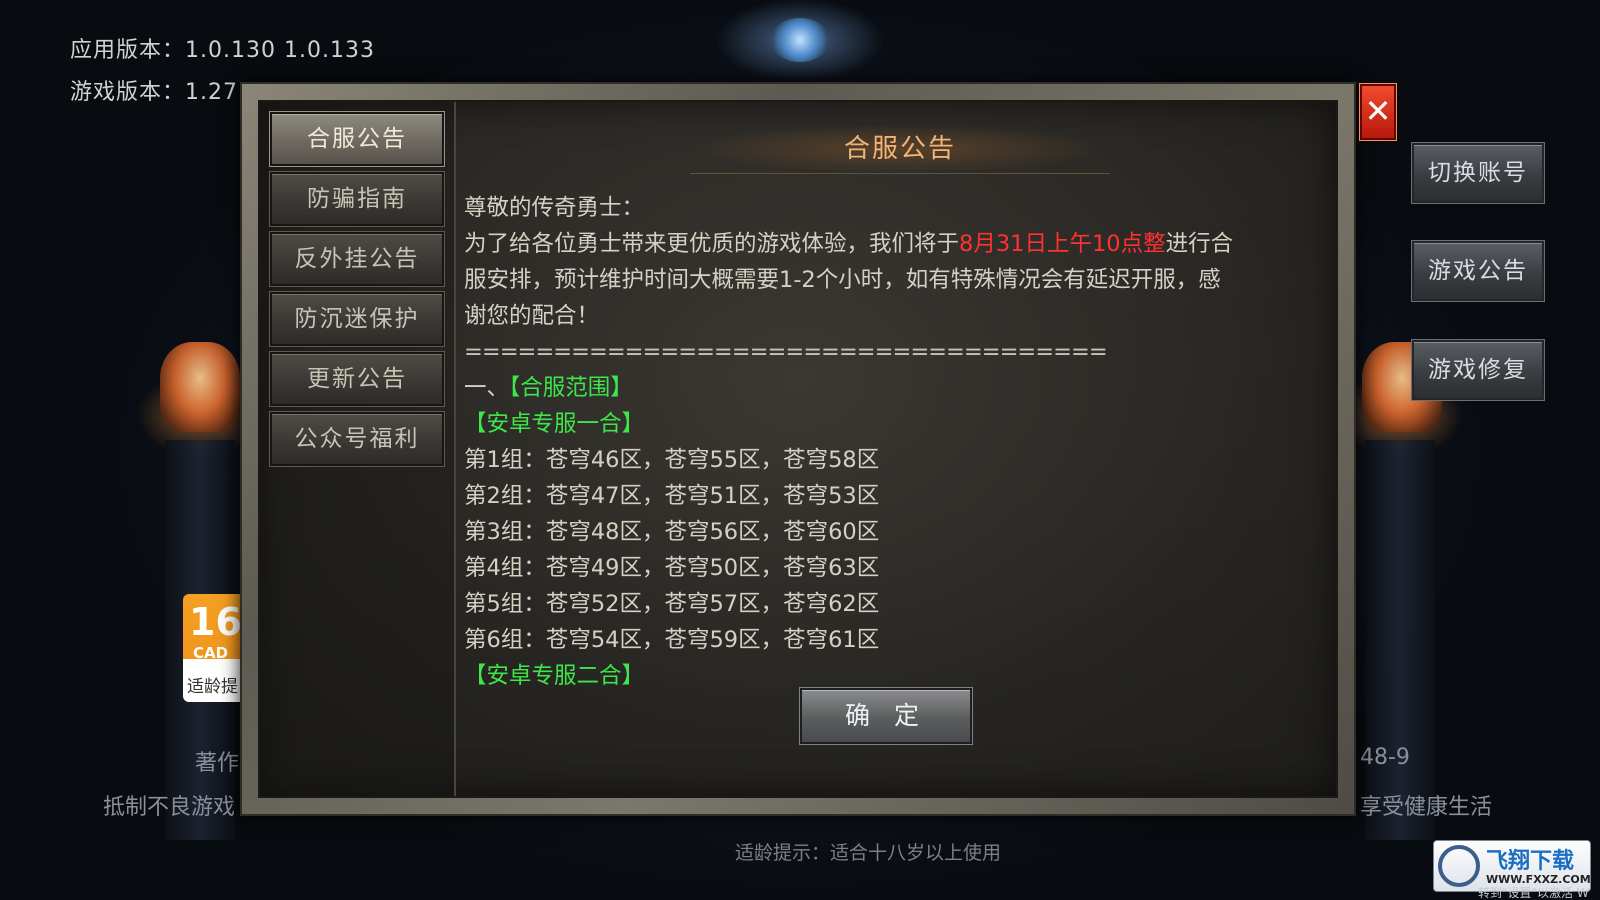 This screenshot has width=1600, height=900. I want to click on paragraph-line-2: 服安排，预计维护时间大概需要1-2个小时，如有特殊情况会有延迟开服，感, so click(842, 280).